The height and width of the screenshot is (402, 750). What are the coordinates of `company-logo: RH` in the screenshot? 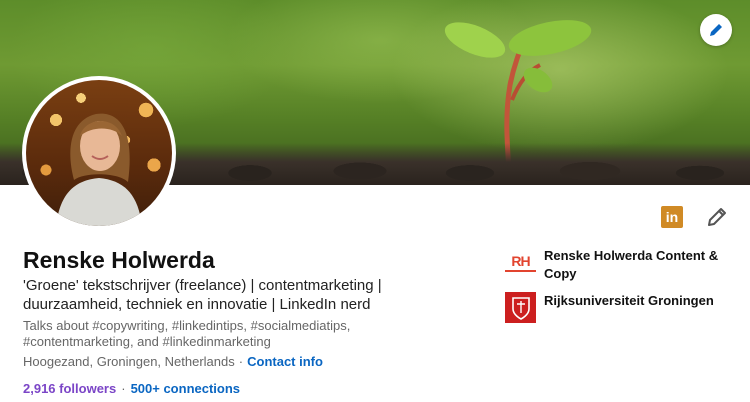 It's located at (520, 262).